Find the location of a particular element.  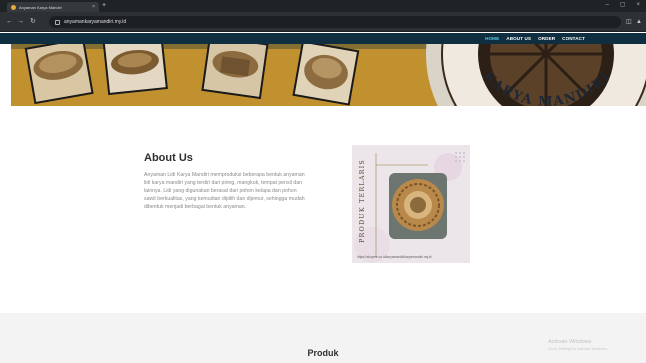

nav-home: HOME is located at coordinates (492, 38).